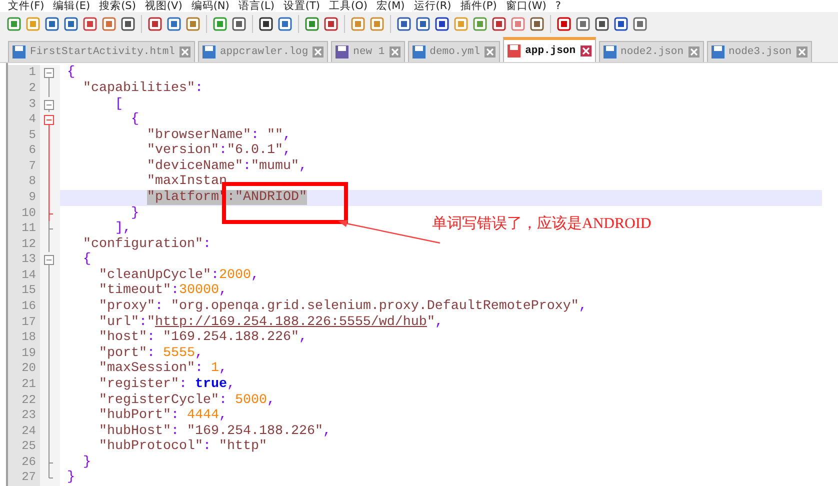  Describe the element at coordinates (186, 182) in the screenshot. I see `code-line: "maxInstan` at that location.